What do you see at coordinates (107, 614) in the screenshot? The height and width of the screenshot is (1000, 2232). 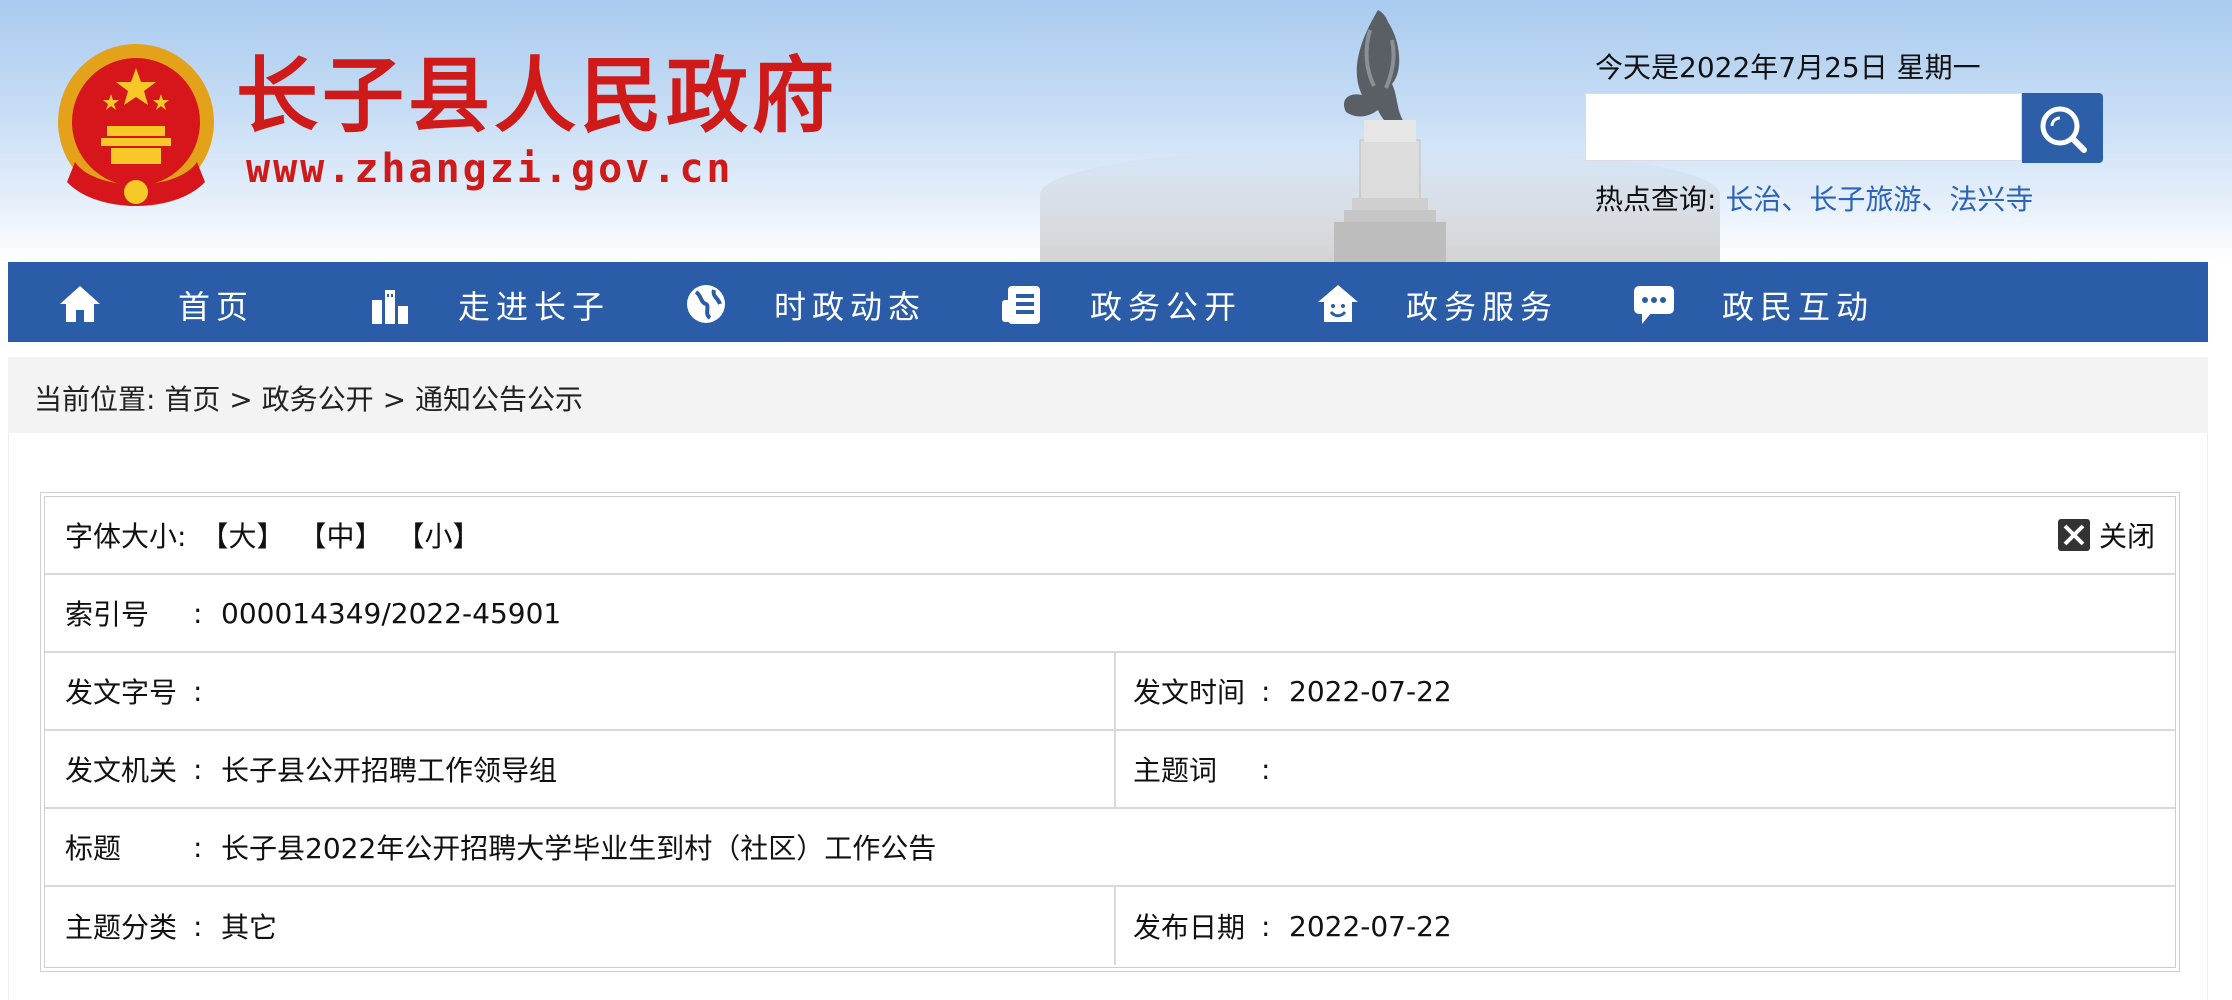 I see `index-label: 索引号` at bounding box center [107, 614].